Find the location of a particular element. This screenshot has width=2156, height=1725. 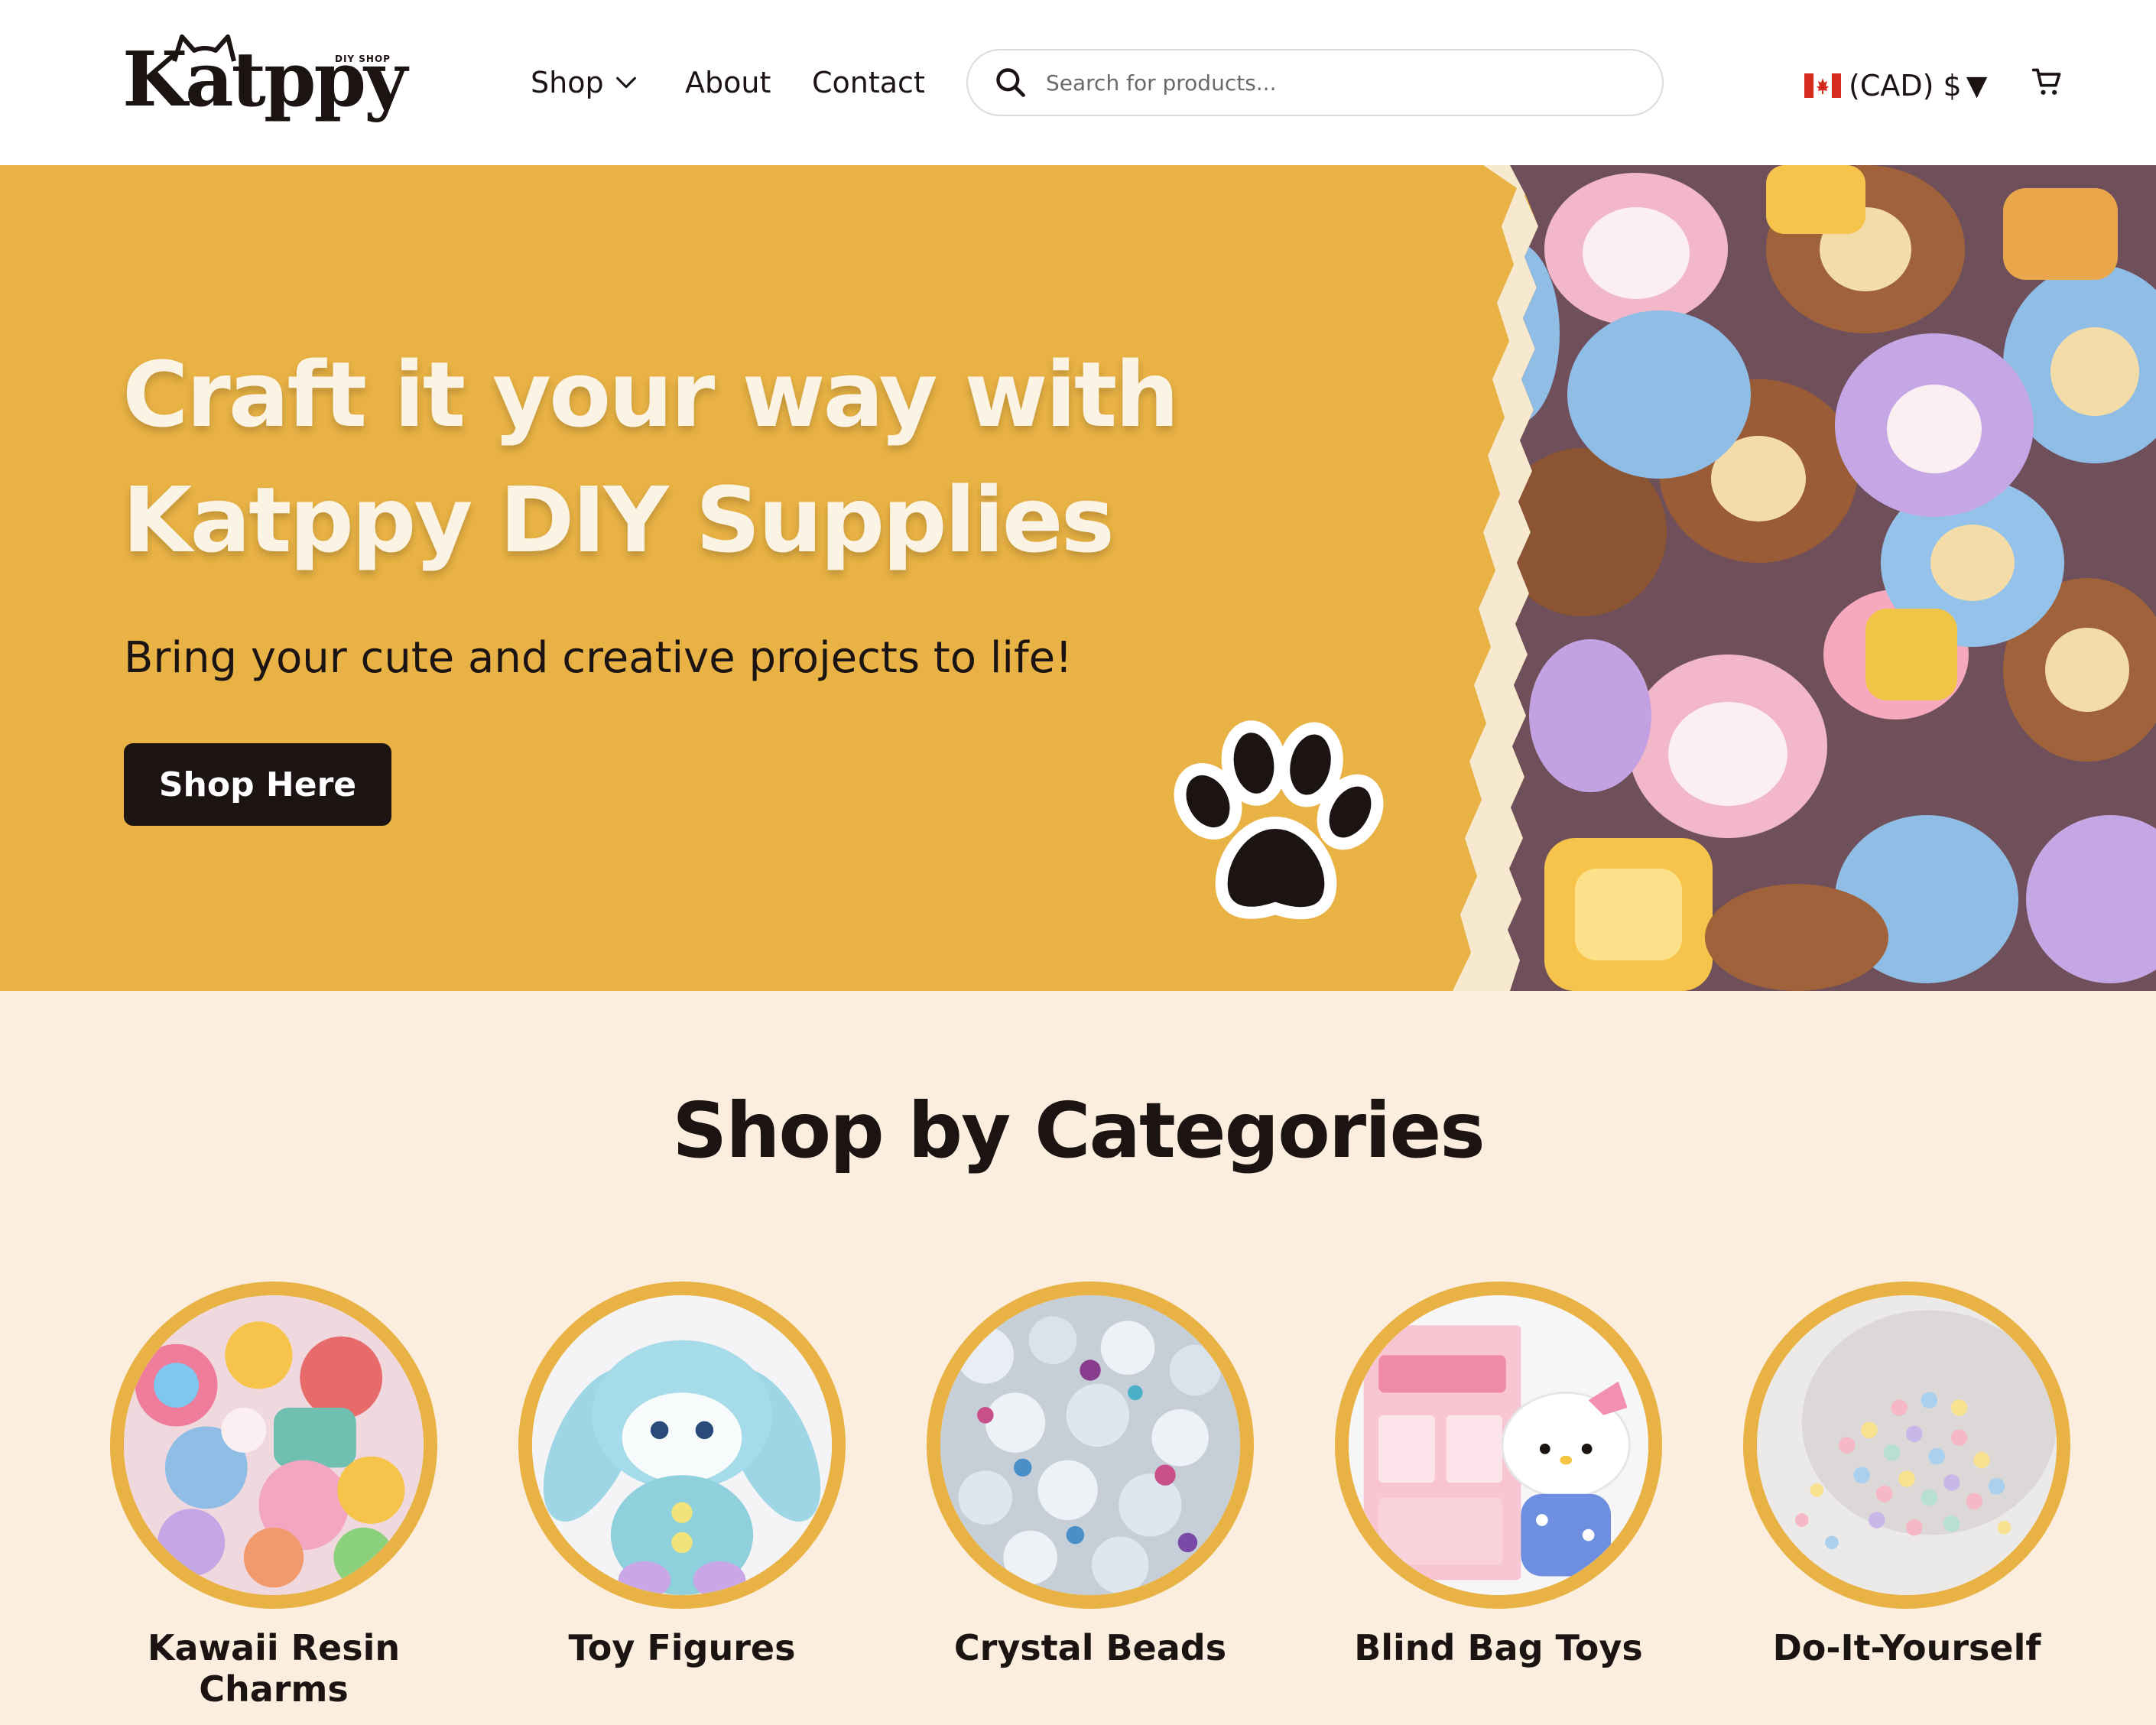

category-label: Crystal Beads is located at coordinates (1090, 1647).